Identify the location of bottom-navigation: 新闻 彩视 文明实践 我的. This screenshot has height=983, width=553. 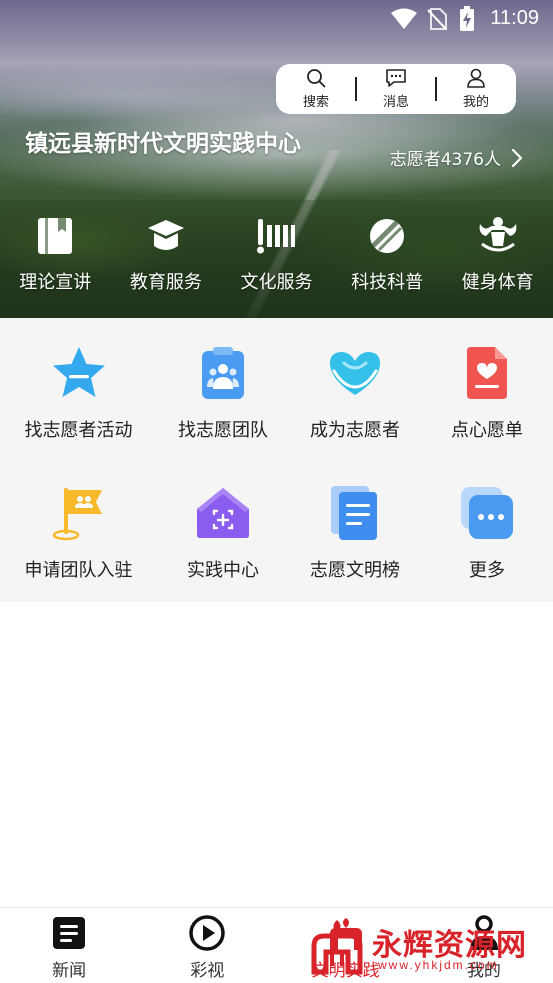
(276, 945).